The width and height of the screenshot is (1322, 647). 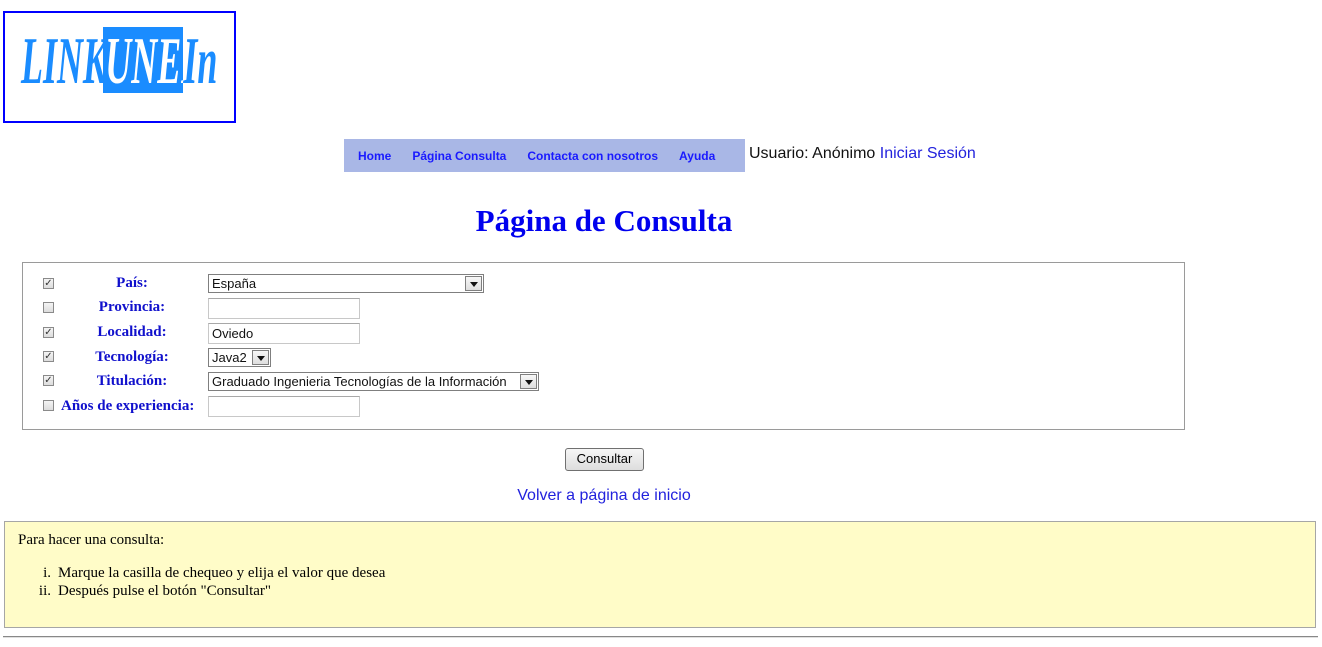 I want to click on site-logo: LINK UNED In, so click(x=119, y=67).